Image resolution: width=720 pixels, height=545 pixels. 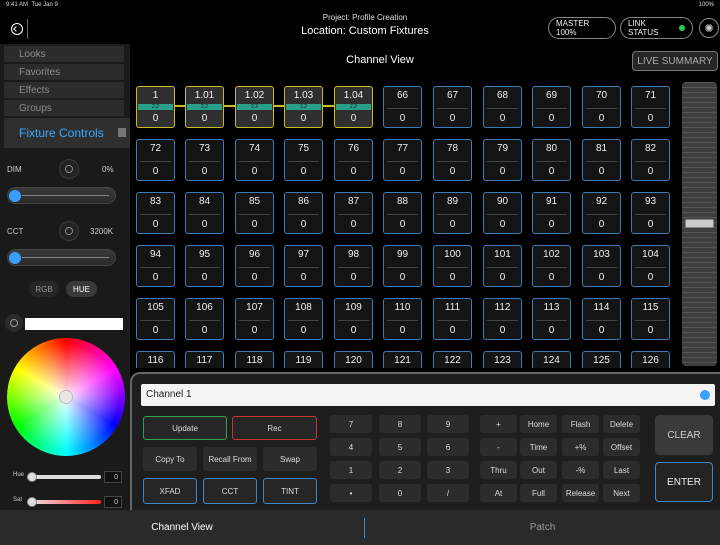 What do you see at coordinates (61, 257) in the screenshot?
I see `cct-slider` at bounding box center [61, 257].